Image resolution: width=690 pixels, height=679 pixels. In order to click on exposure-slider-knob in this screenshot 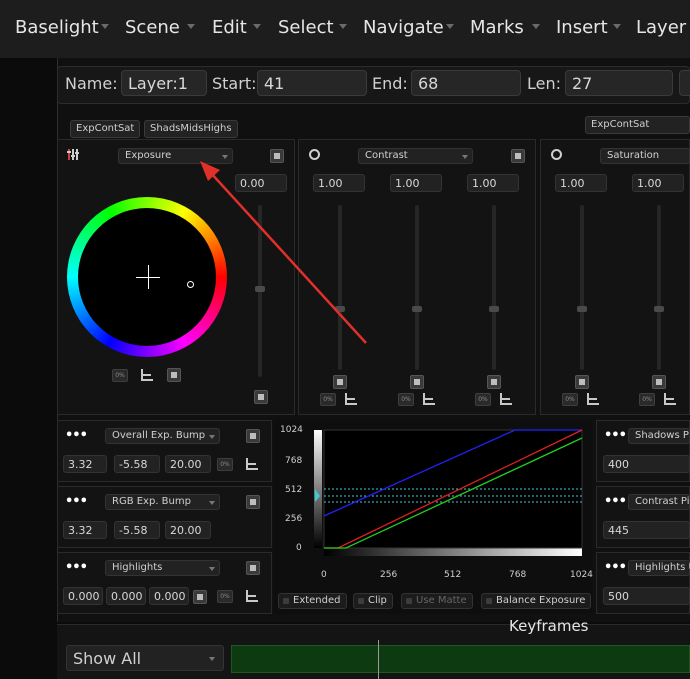, I will do `click(260, 289)`.